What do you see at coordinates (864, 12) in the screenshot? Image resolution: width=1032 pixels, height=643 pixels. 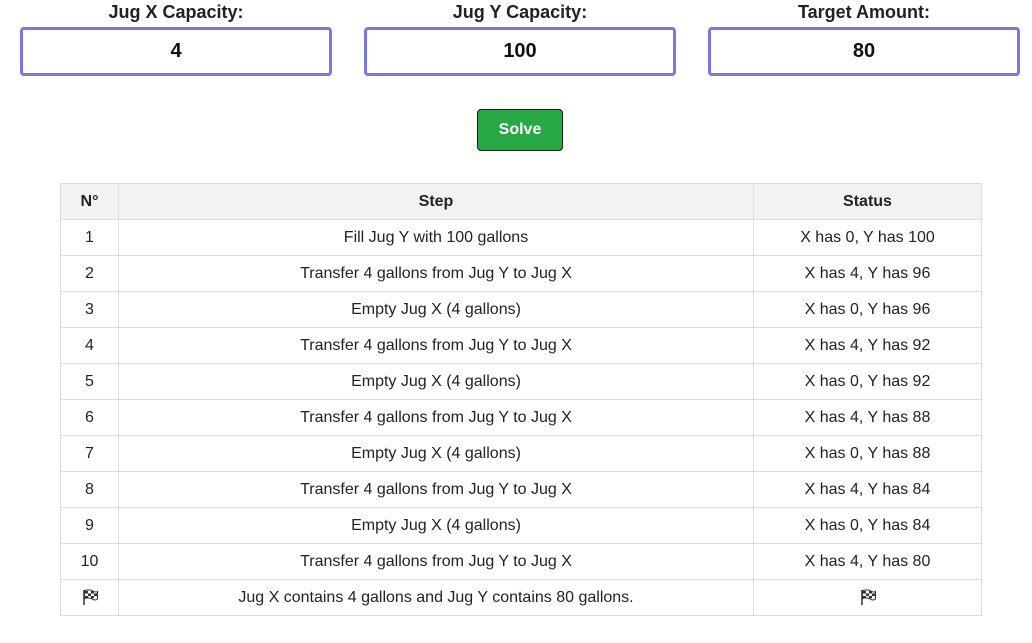 I see `target-label: Target Amount:` at bounding box center [864, 12].